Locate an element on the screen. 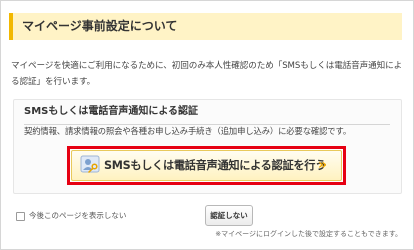 The width and height of the screenshot is (414, 250). page-title: マイページ事前設定について is located at coordinates (205, 26).